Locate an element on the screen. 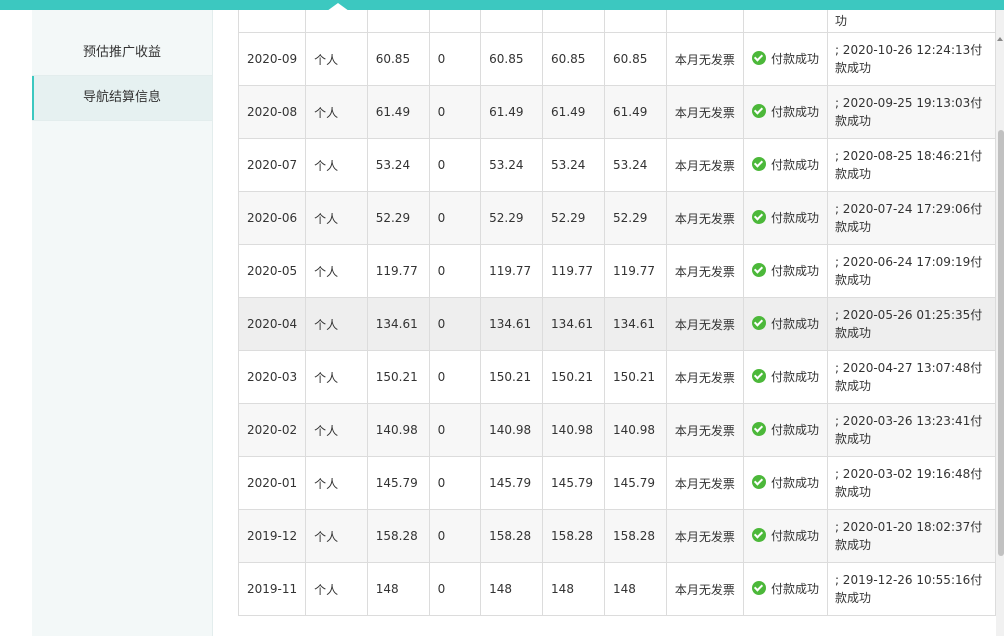 The image size is (1004, 636). remark-cell: ; 2020-06-24 17:09:19付款成功 is located at coordinates (911, 271).